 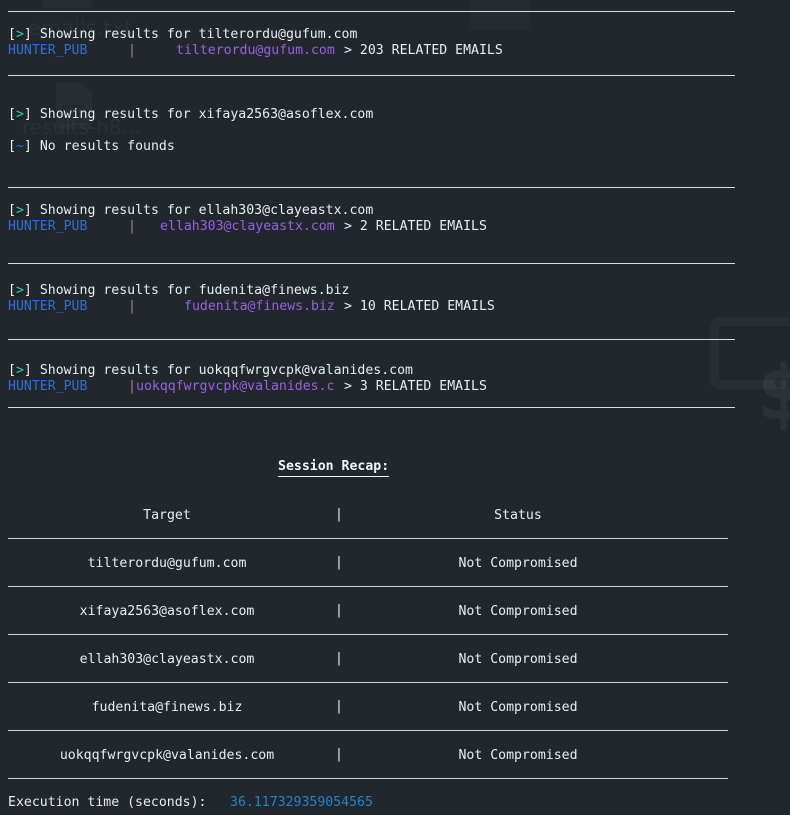 I want to click on table-header-target: Target, so click(x=167, y=515).